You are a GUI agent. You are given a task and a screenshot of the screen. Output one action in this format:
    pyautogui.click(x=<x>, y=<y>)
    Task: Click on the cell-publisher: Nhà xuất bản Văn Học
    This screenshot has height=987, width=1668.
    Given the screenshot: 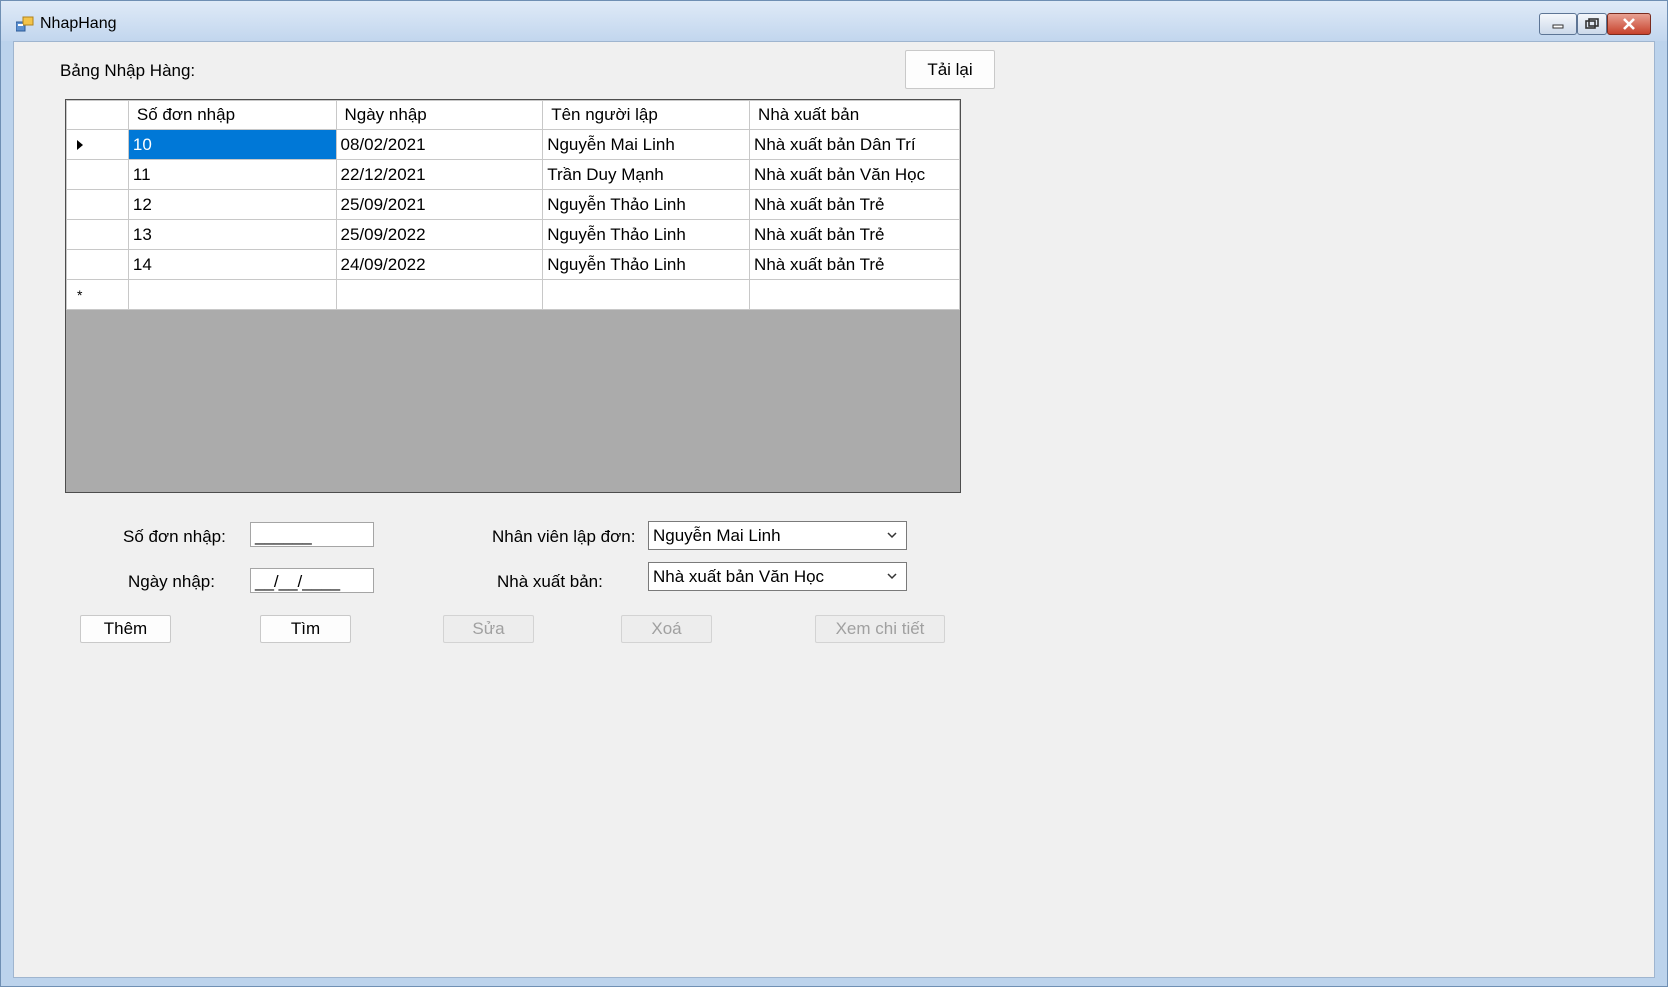 What is the action you would take?
    pyautogui.click(x=854, y=174)
    